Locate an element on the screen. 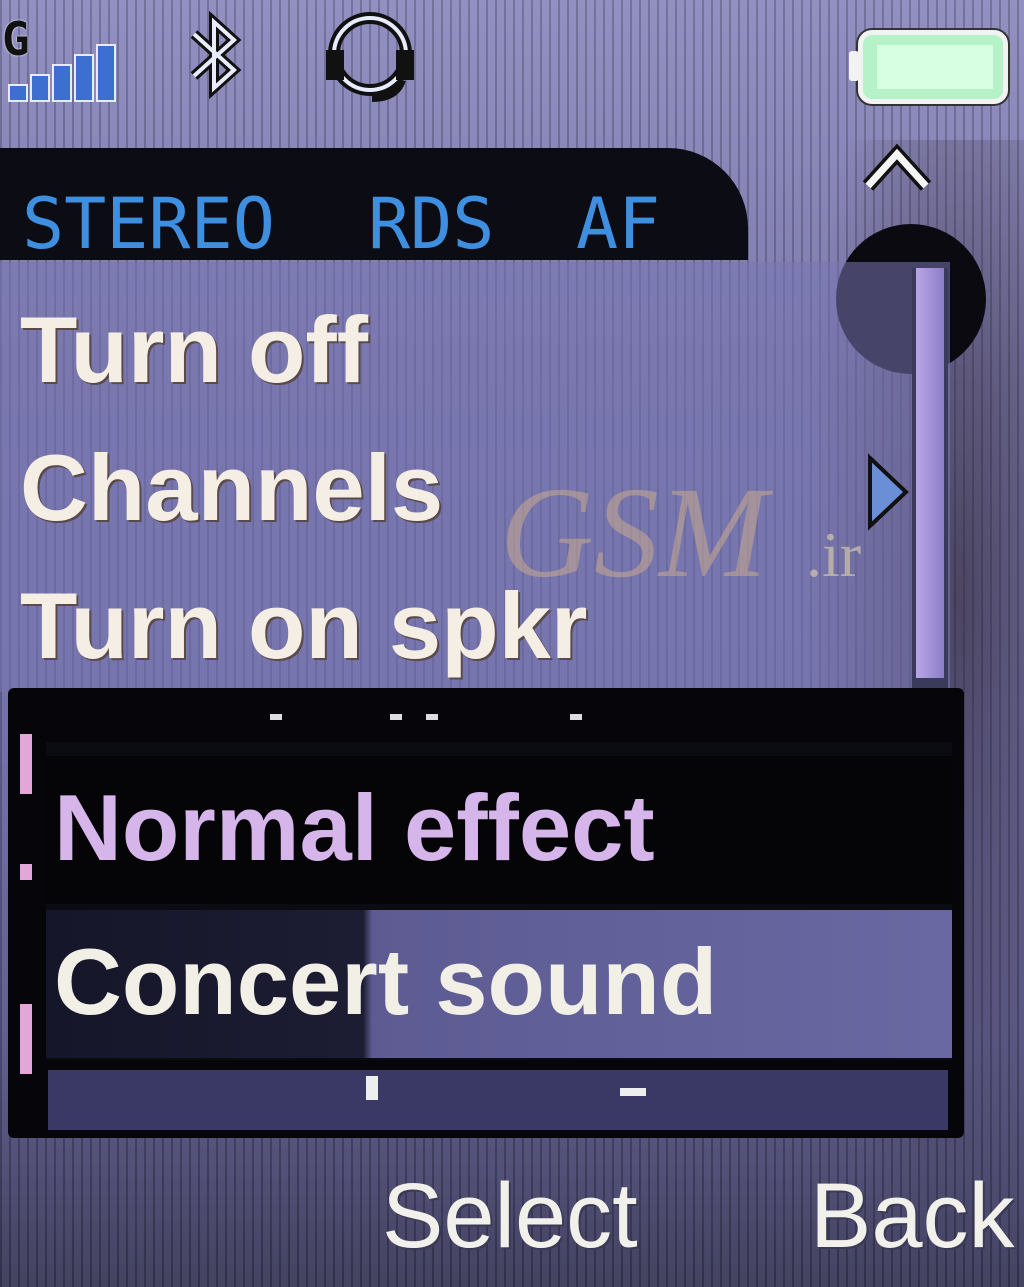 The height and width of the screenshot is (1287, 1024). watermark-suffix: .ir is located at coordinates (834, 554).